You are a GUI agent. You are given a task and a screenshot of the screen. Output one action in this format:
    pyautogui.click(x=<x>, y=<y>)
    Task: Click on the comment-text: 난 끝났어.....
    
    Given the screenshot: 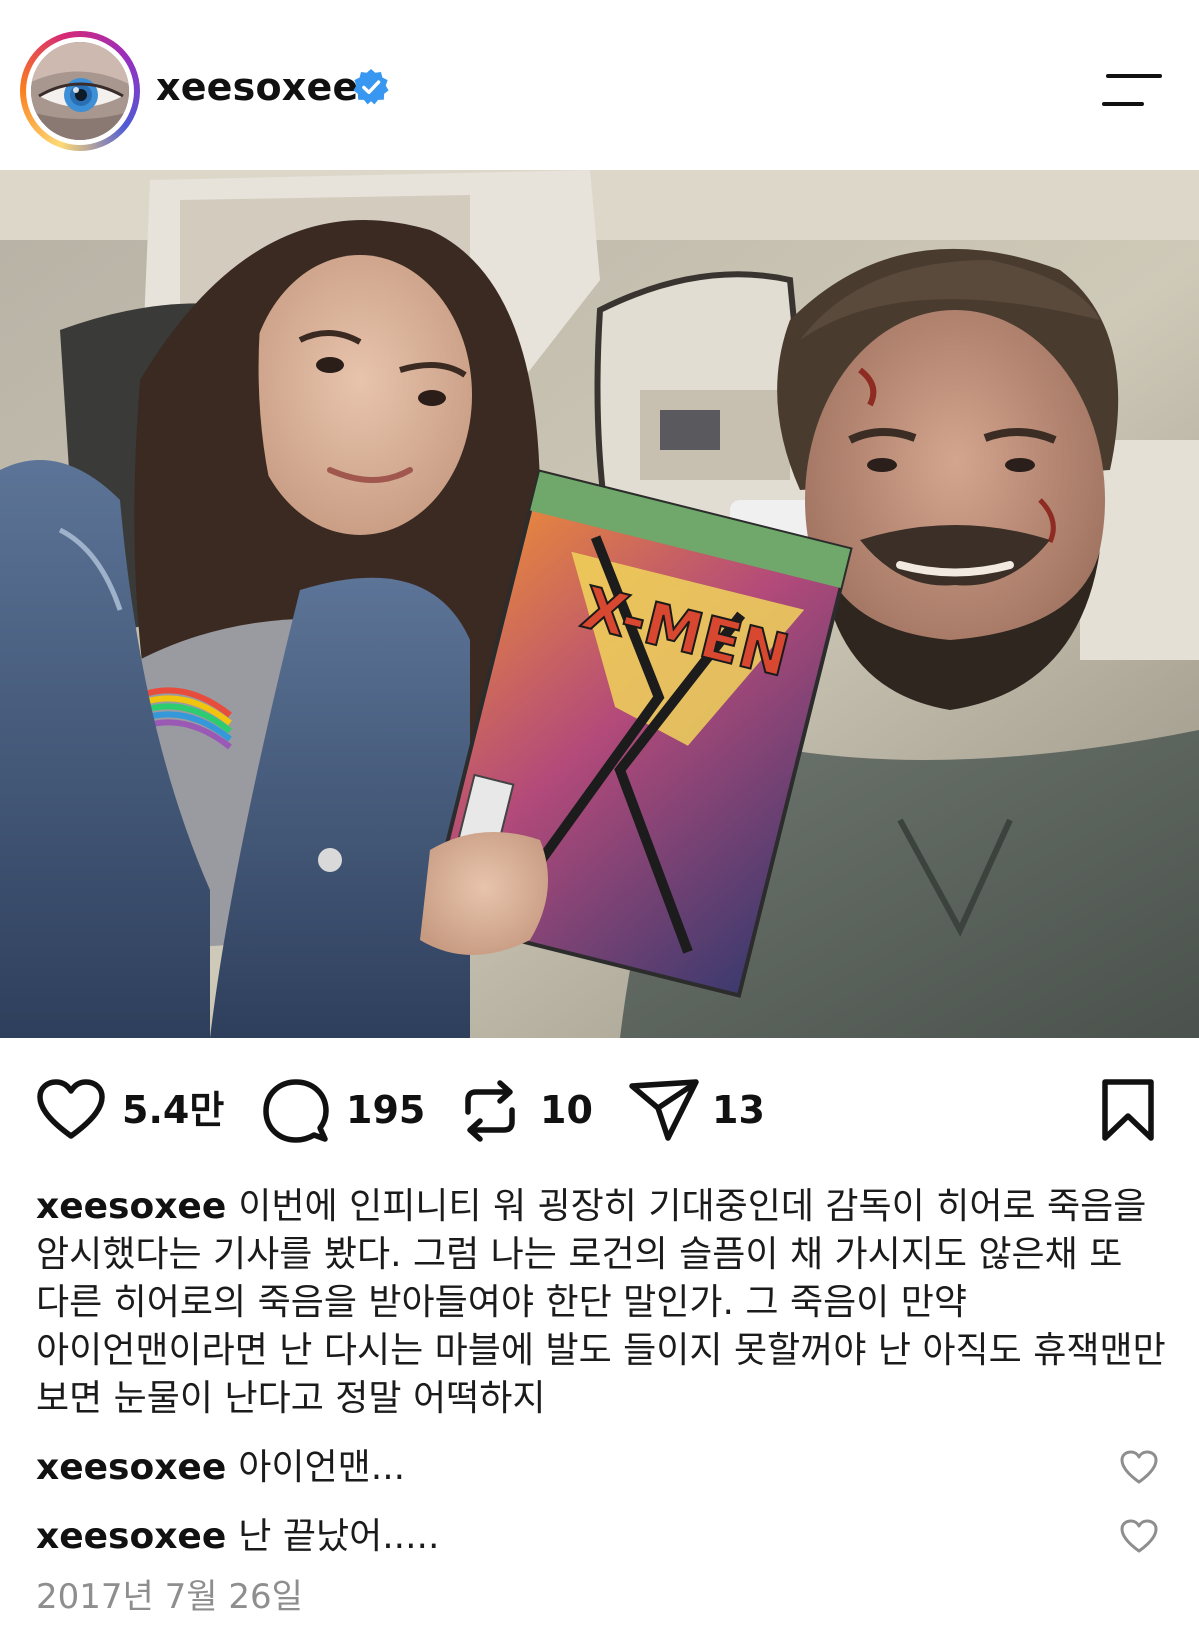 What is the action you would take?
    pyautogui.click(x=339, y=1536)
    